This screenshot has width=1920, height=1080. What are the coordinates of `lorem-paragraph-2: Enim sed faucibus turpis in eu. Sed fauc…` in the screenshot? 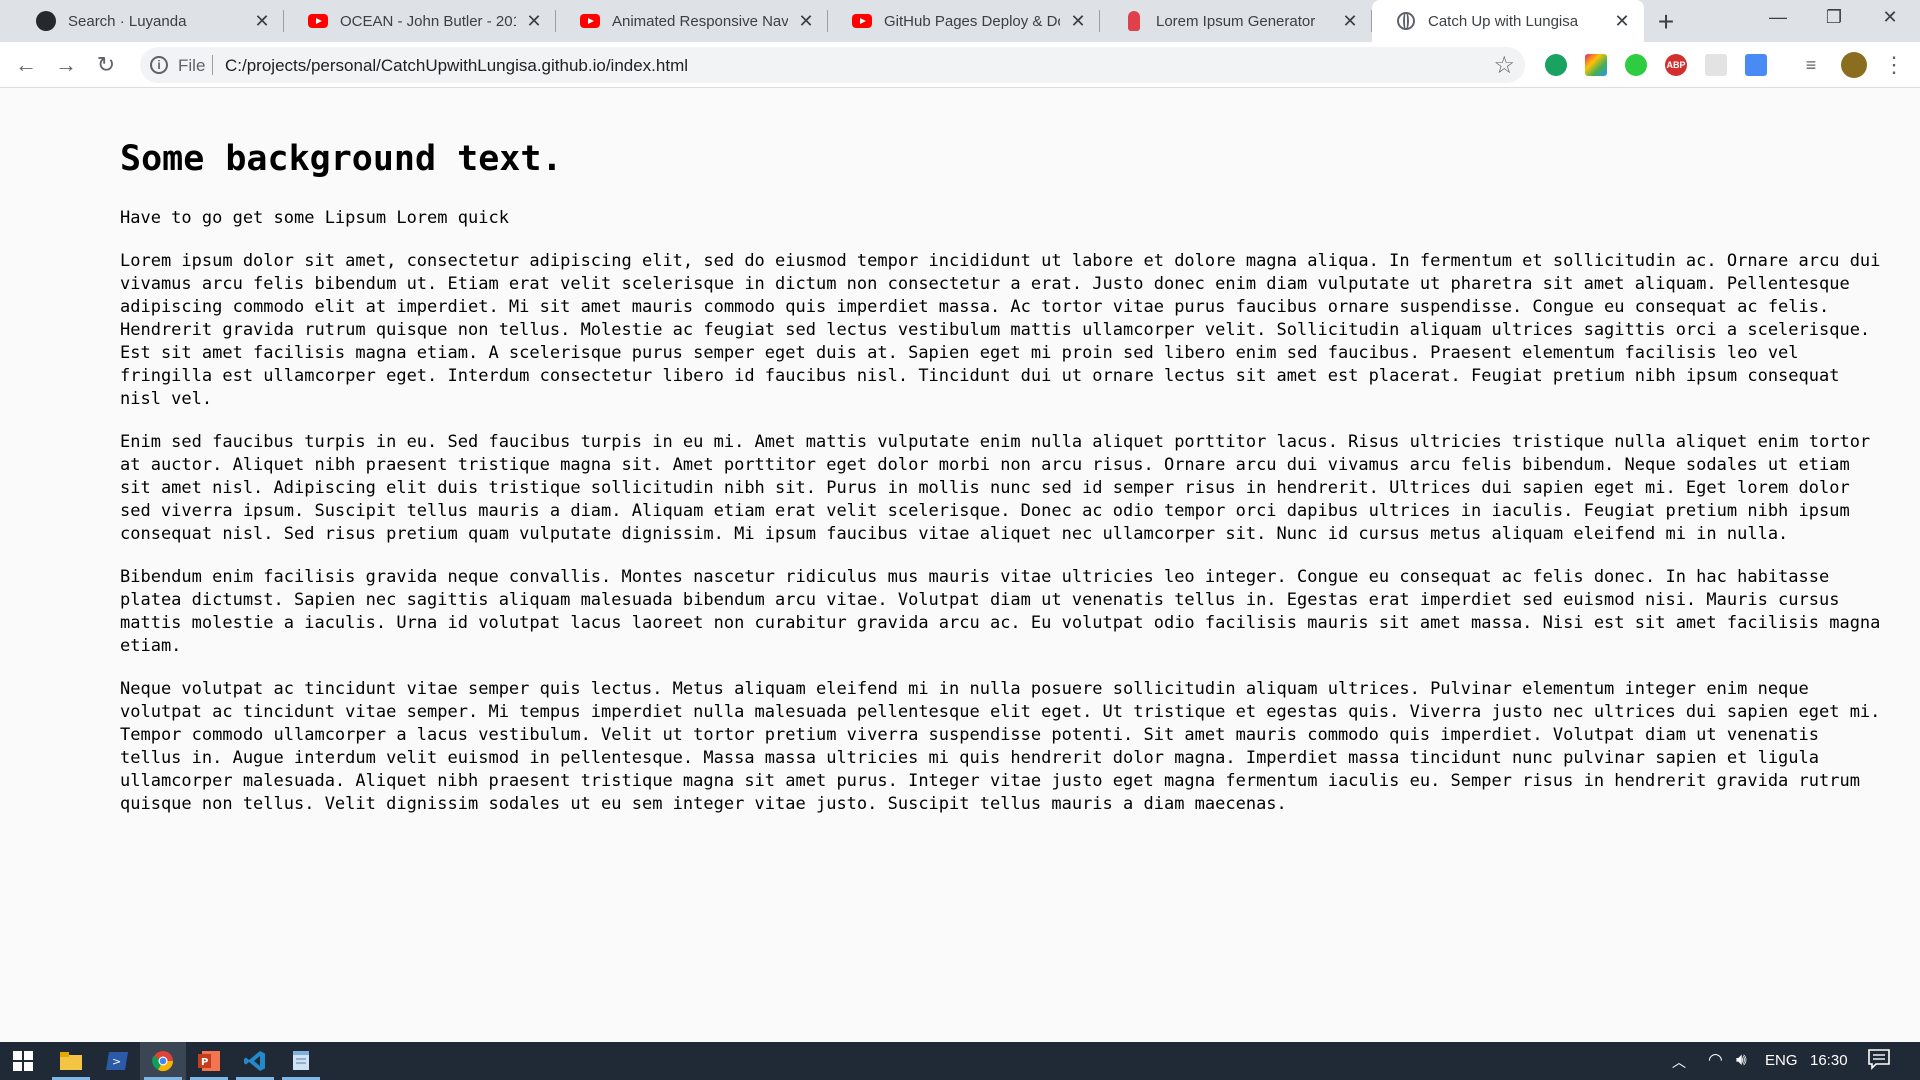 It's located at (995, 488).